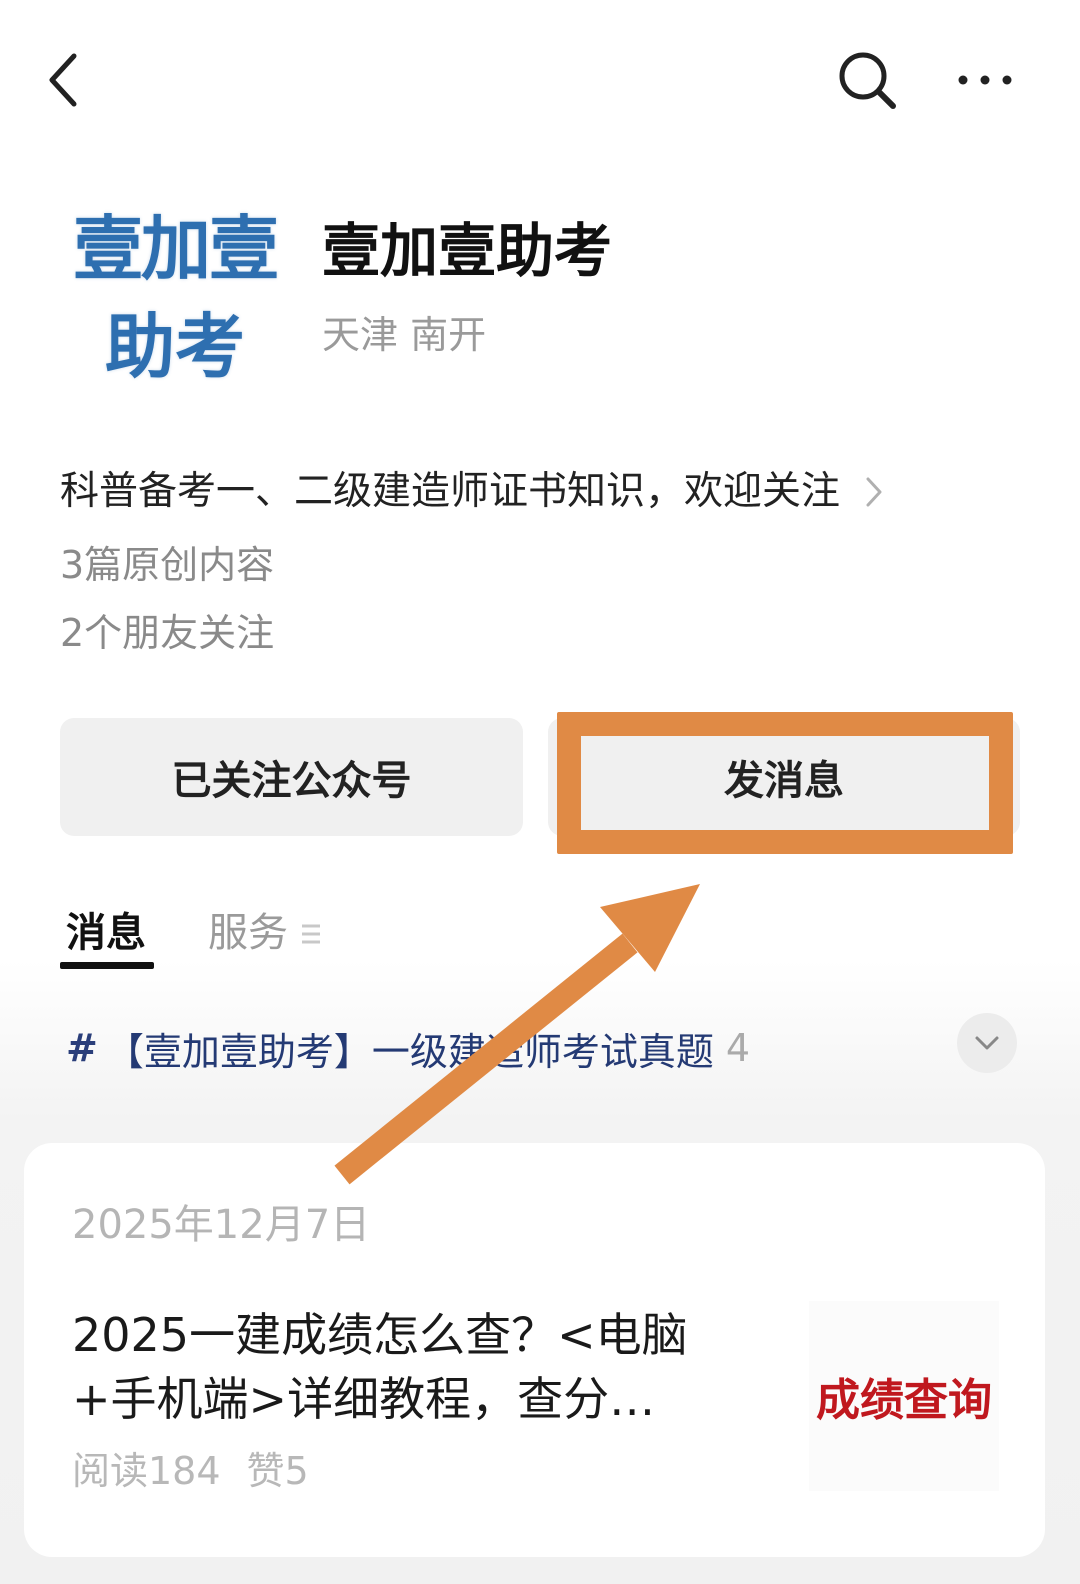  Describe the element at coordinates (167, 633) in the screenshot. I see `friends-following: 2个朋友关注` at that location.